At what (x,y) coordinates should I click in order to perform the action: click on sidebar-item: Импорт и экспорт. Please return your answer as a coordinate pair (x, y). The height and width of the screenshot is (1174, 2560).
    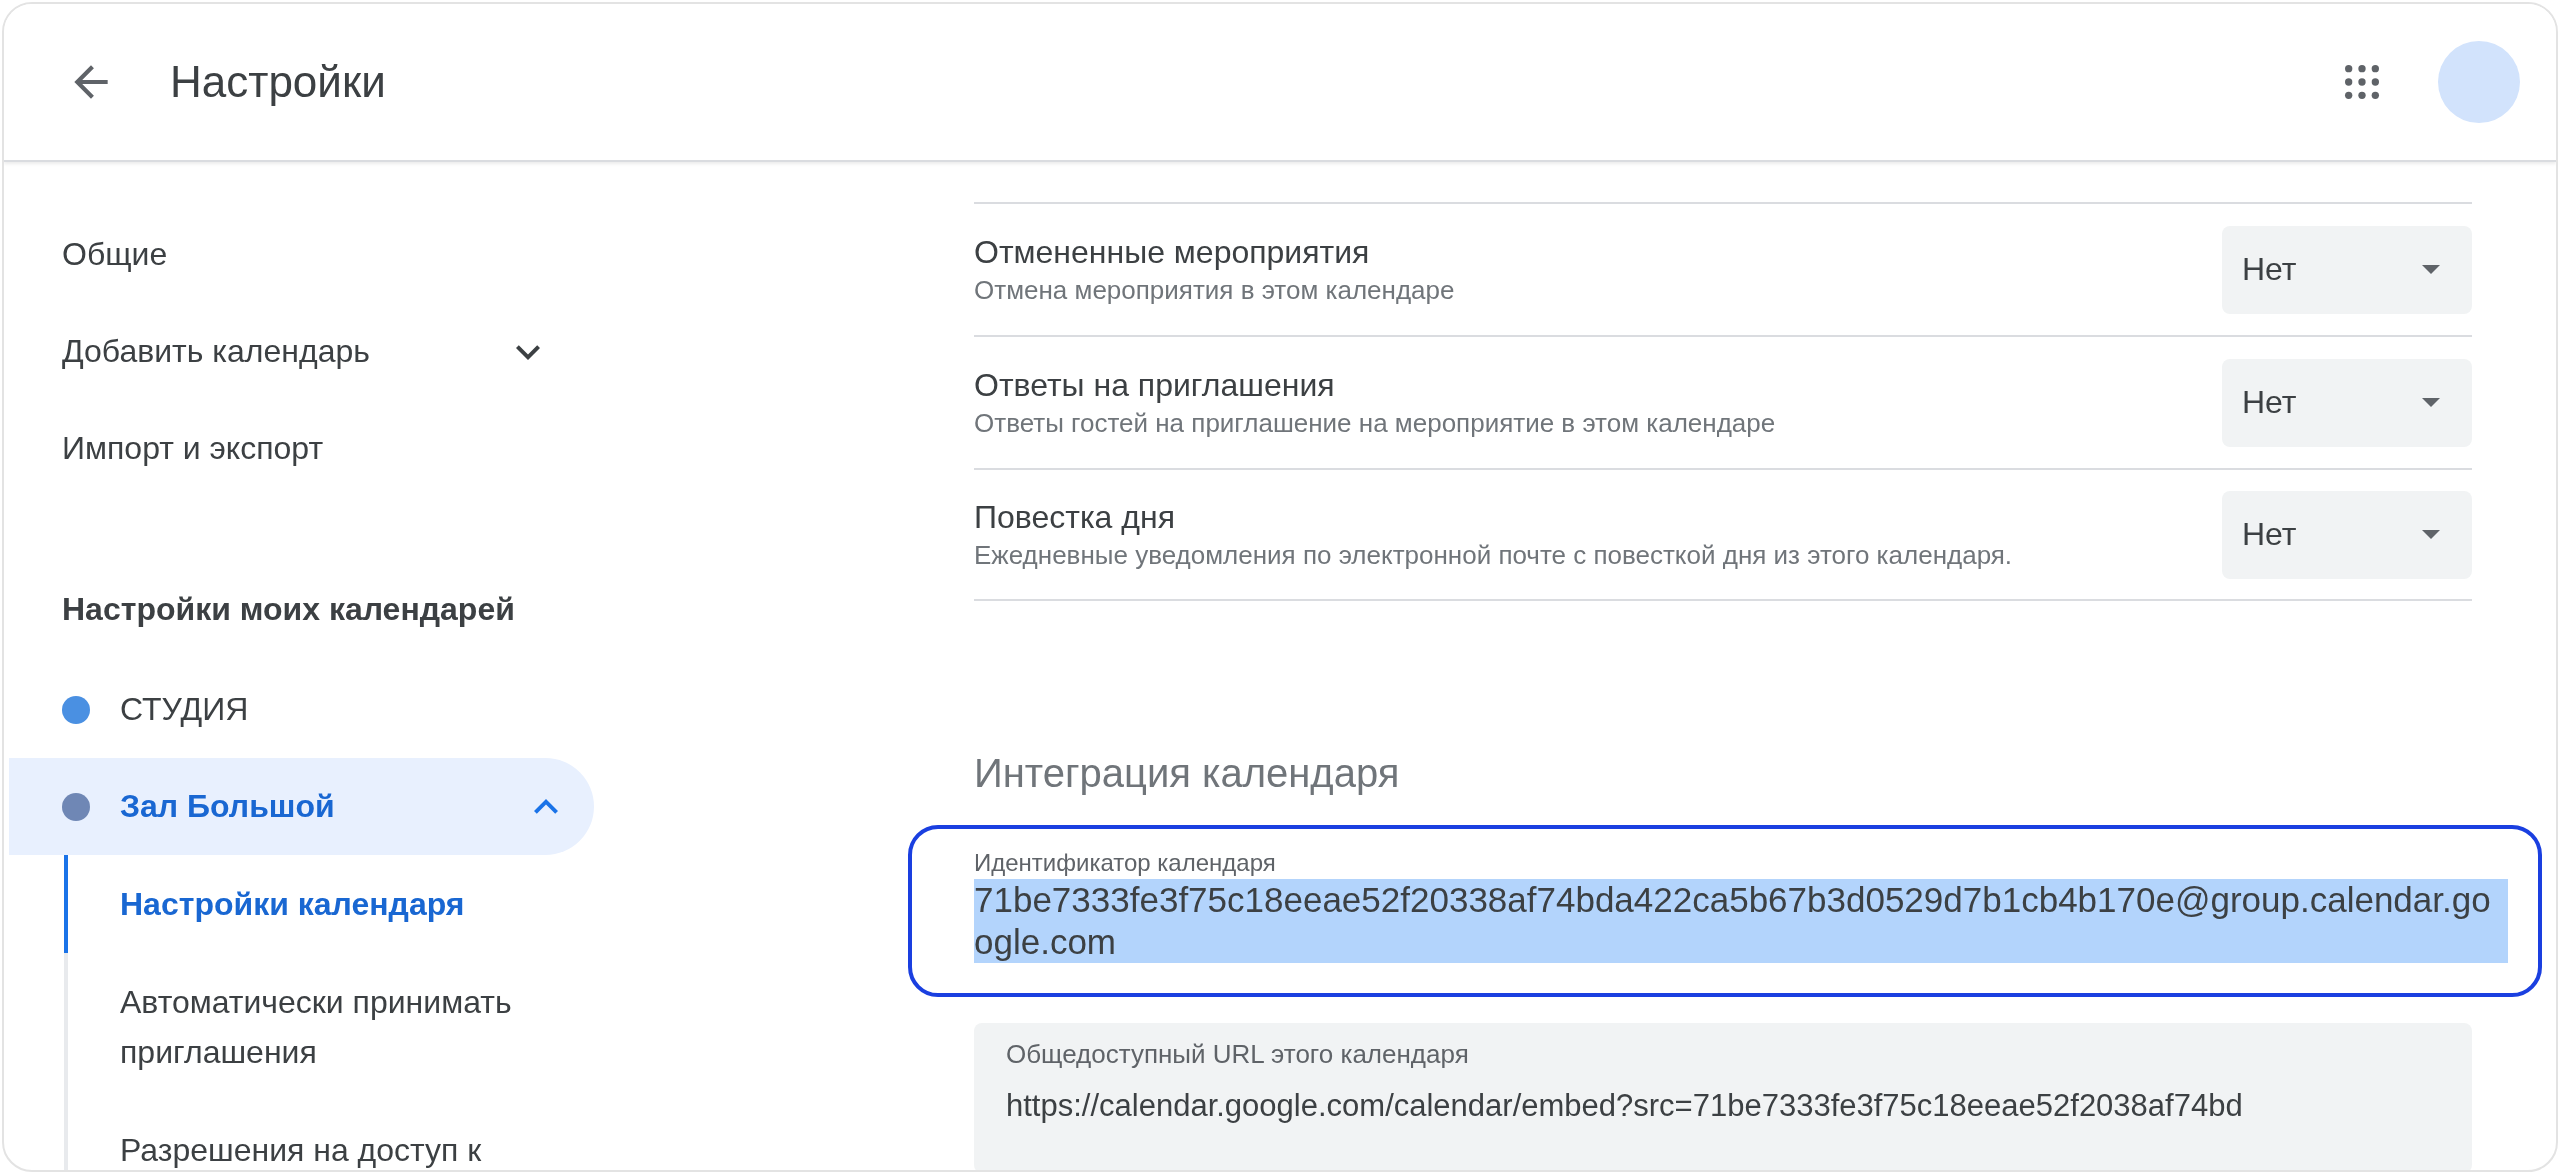
    Looking at the image, I should click on (304, 448).